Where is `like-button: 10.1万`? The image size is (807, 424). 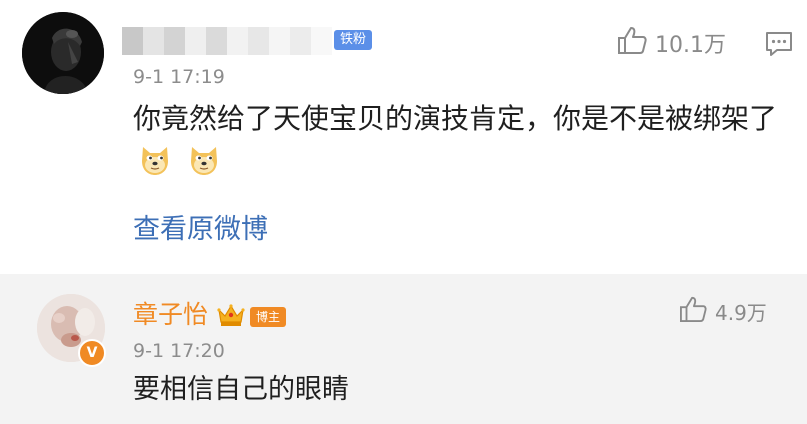
like-button: 10.1万 is located at coordinates (671, 43).